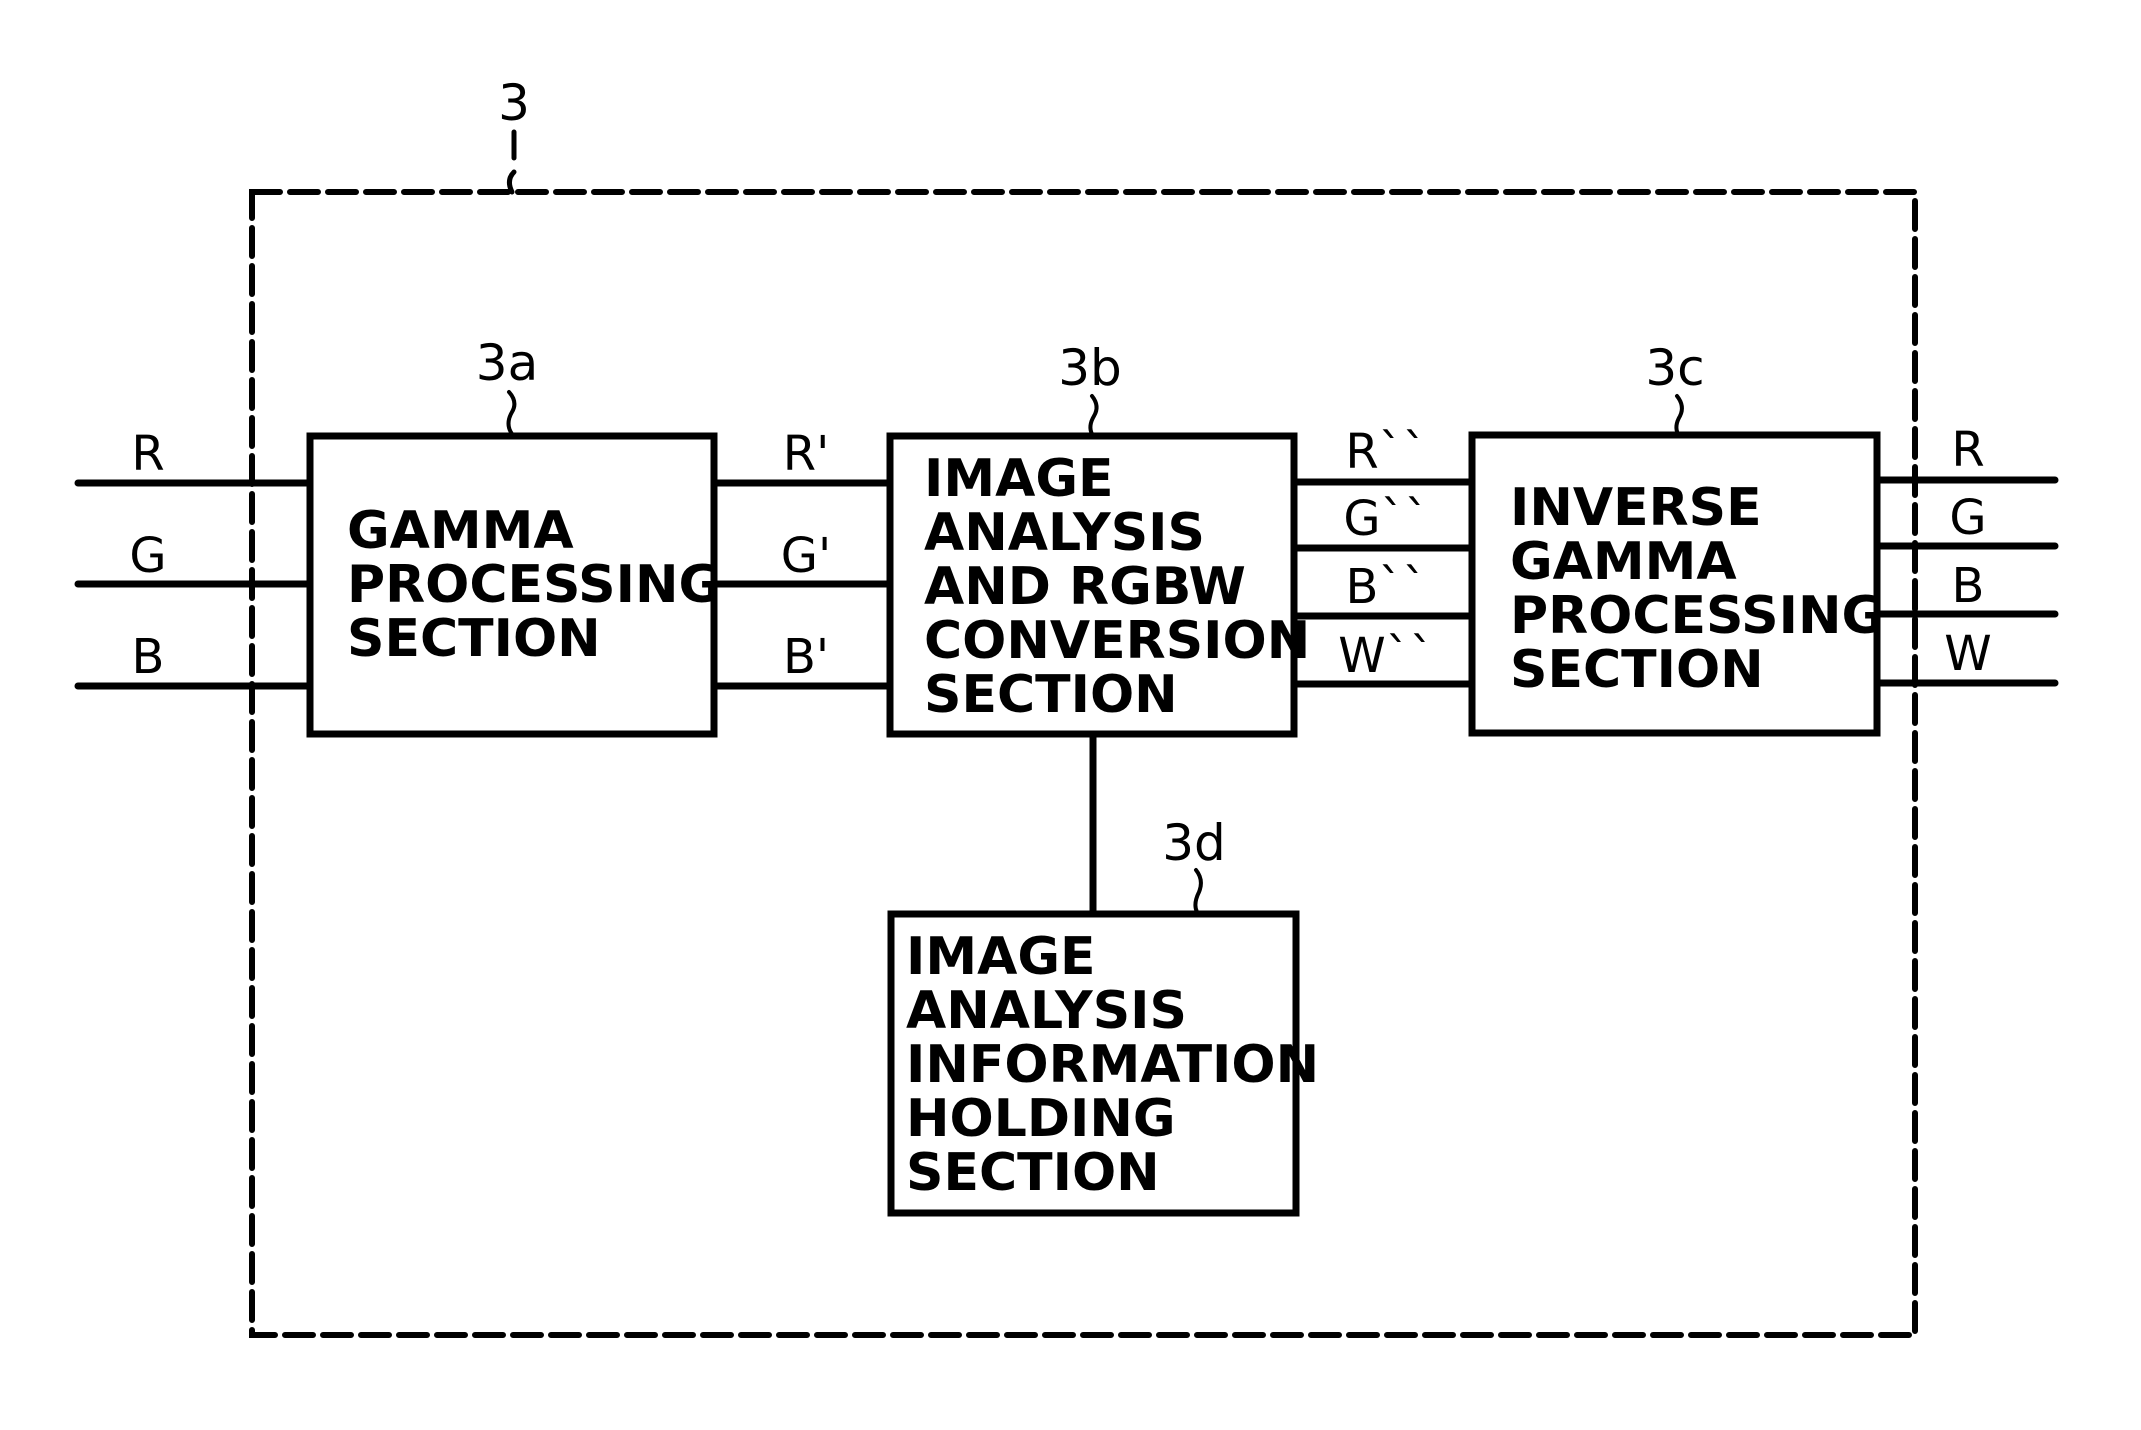 Image resolution: width=2141 pixels, height=1430 pixels. Describe the element at coordinates (1117, 641) in the screenshot. I see `block-3b-label-line-4: CONVERSION` at that location.